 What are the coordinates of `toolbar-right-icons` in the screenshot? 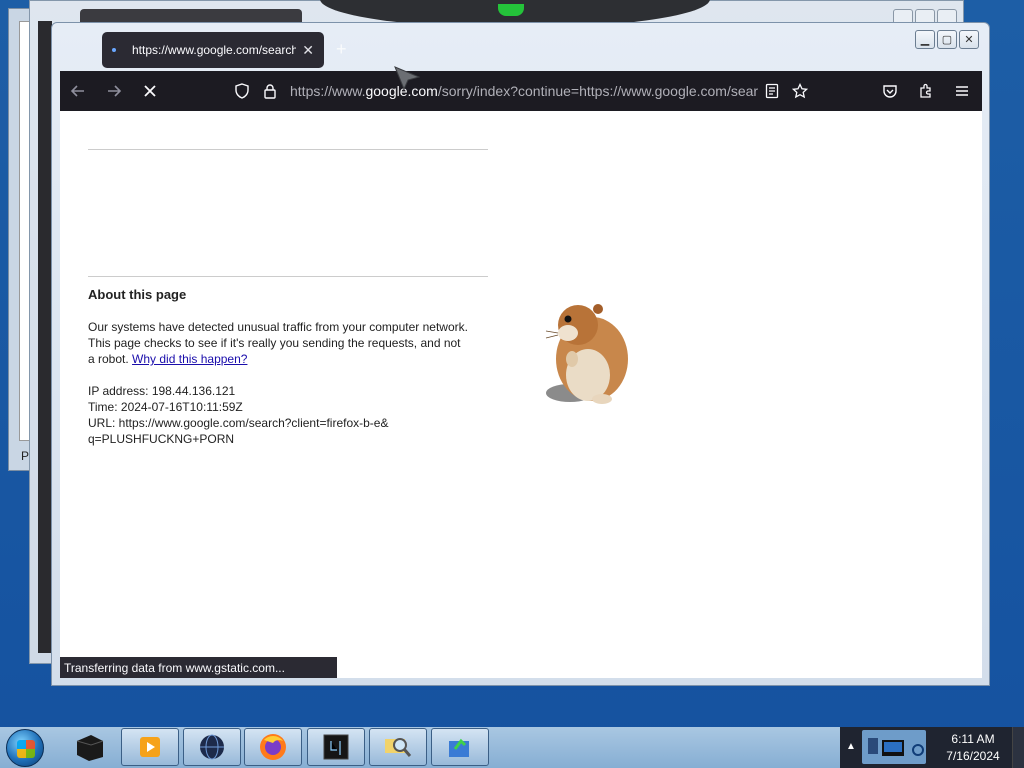 It's located at (926, 91).